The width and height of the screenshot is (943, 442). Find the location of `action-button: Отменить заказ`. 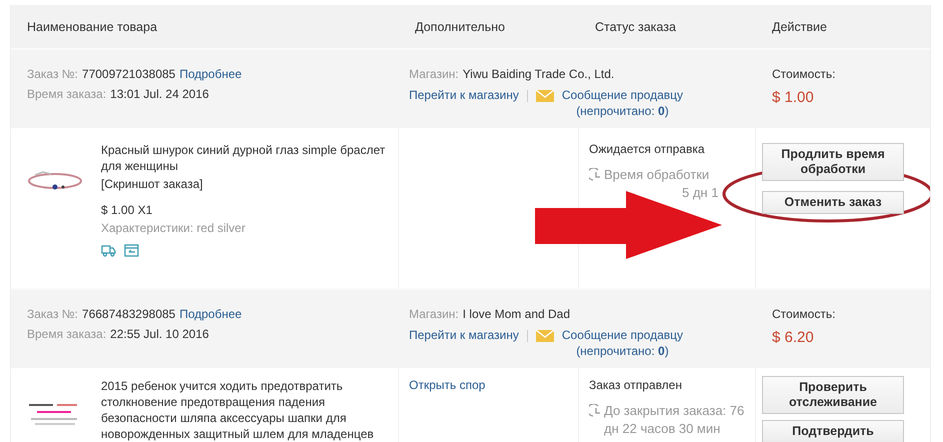

action-button: Отменить заказ is located at coordinates (833, 202).